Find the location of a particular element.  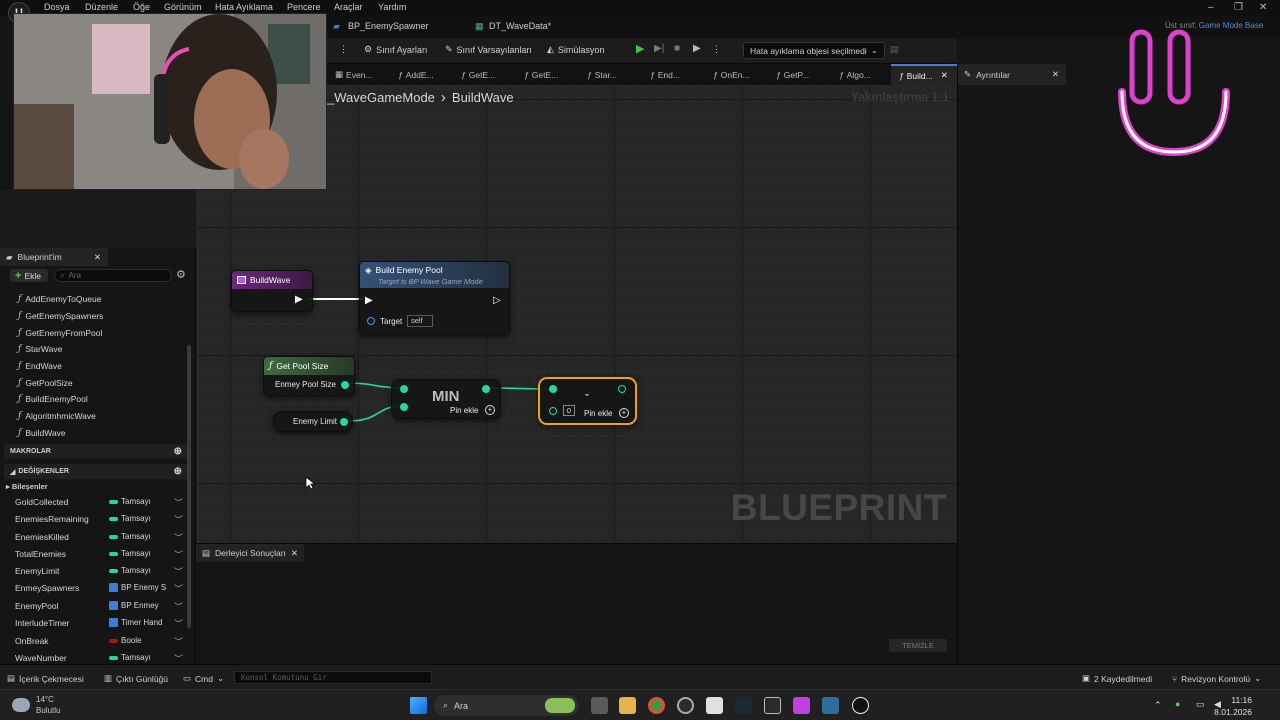

variable-row: EnemyLimit Tamsayı ︶ is located at coordinates (101, 572).